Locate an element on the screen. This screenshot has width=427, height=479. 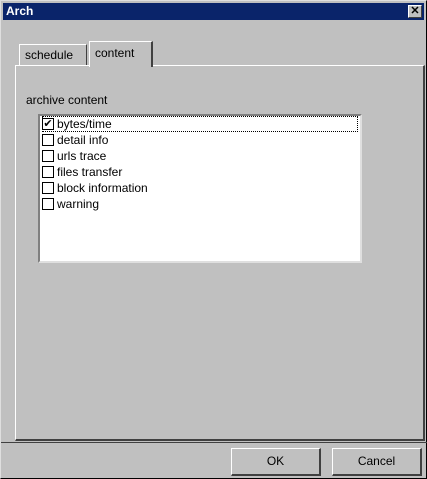
close-icon: ✕ is located at coordinates (415, 11).